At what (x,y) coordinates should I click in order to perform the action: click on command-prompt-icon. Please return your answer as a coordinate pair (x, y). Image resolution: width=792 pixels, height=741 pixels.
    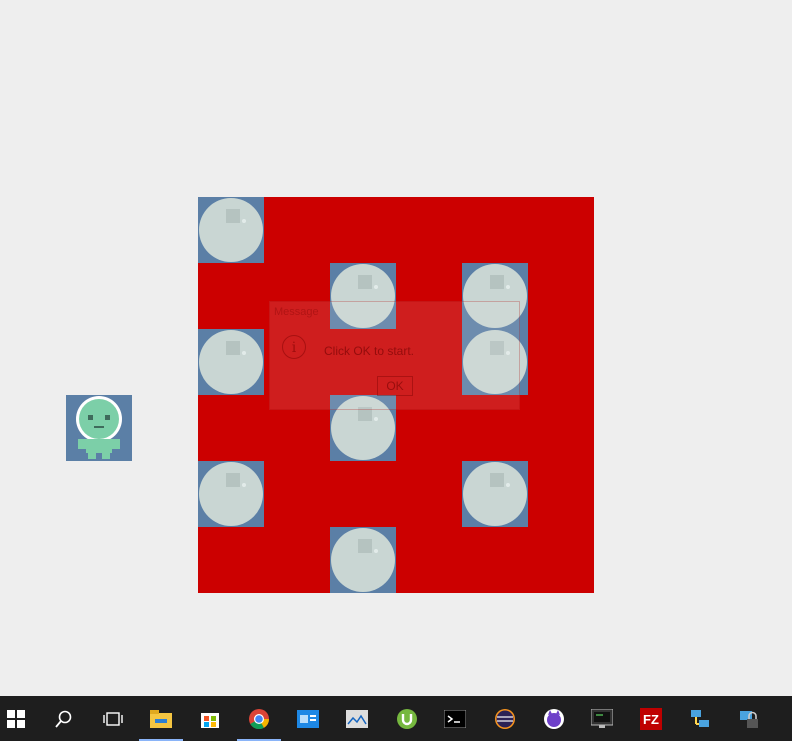
    Looking at the image, I should click on (455, 719).